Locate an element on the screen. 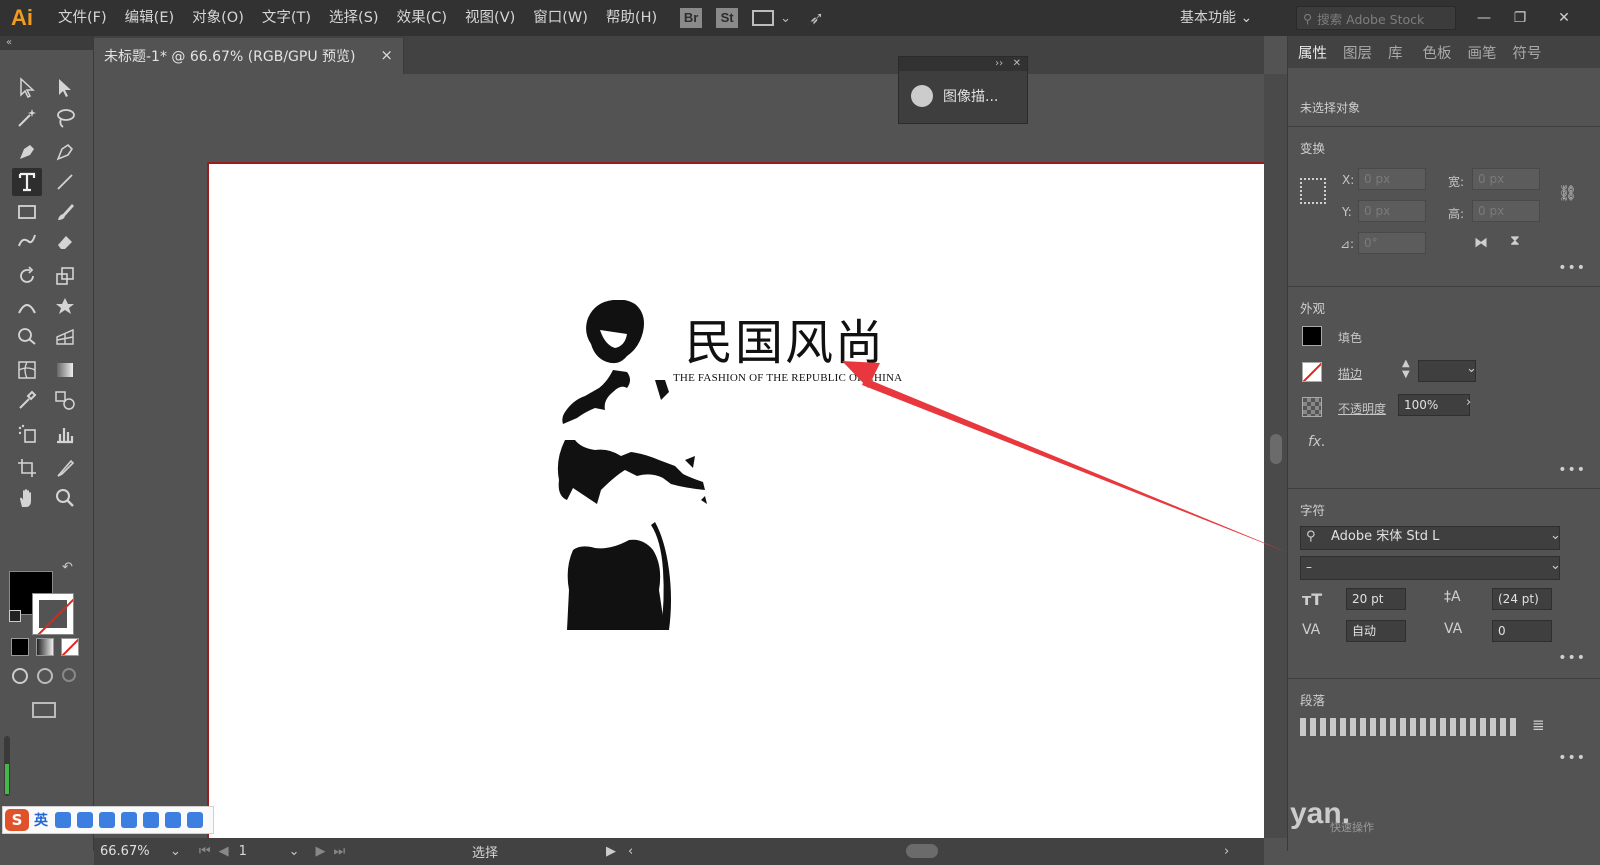 The width and height of the screenshot is (1600, 865). width-field: 0 px is located at coordinates (1506, 179).